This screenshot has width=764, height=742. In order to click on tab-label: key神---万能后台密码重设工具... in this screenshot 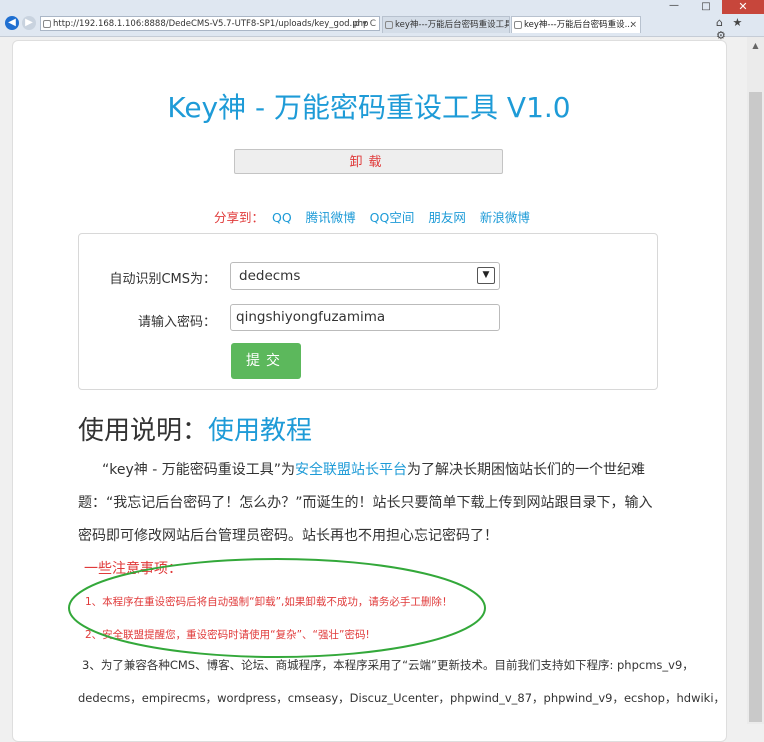, I will do `click(452, 25)`.